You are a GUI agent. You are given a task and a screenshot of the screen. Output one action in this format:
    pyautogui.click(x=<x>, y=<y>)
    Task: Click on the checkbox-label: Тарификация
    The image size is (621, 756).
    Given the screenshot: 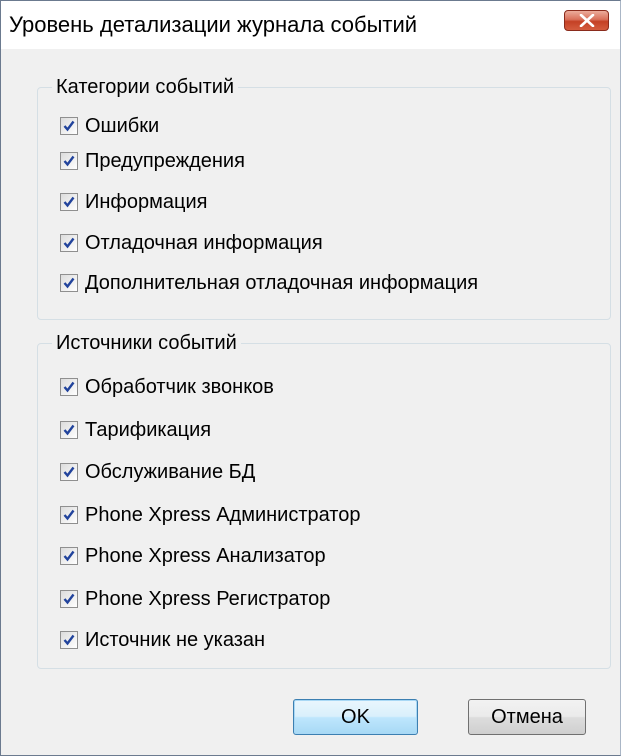 What is the action you would take?
    pyautogui.click(x=148, y=430)
    